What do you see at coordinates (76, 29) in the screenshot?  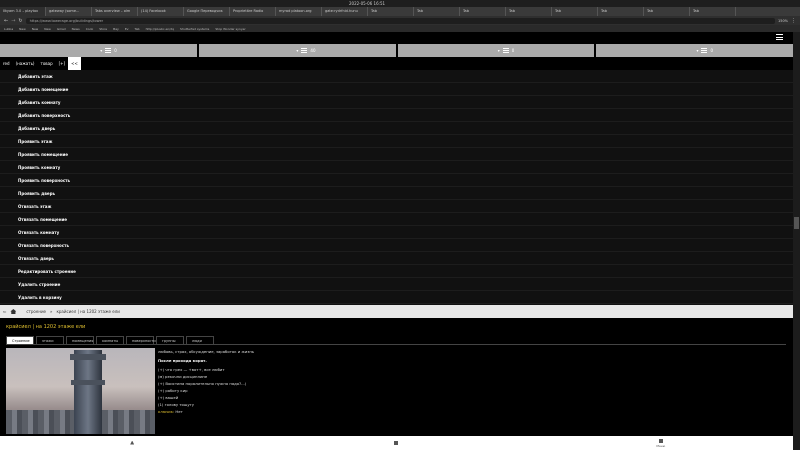 I see `bookmark: News` at bounding box center [76, 29].